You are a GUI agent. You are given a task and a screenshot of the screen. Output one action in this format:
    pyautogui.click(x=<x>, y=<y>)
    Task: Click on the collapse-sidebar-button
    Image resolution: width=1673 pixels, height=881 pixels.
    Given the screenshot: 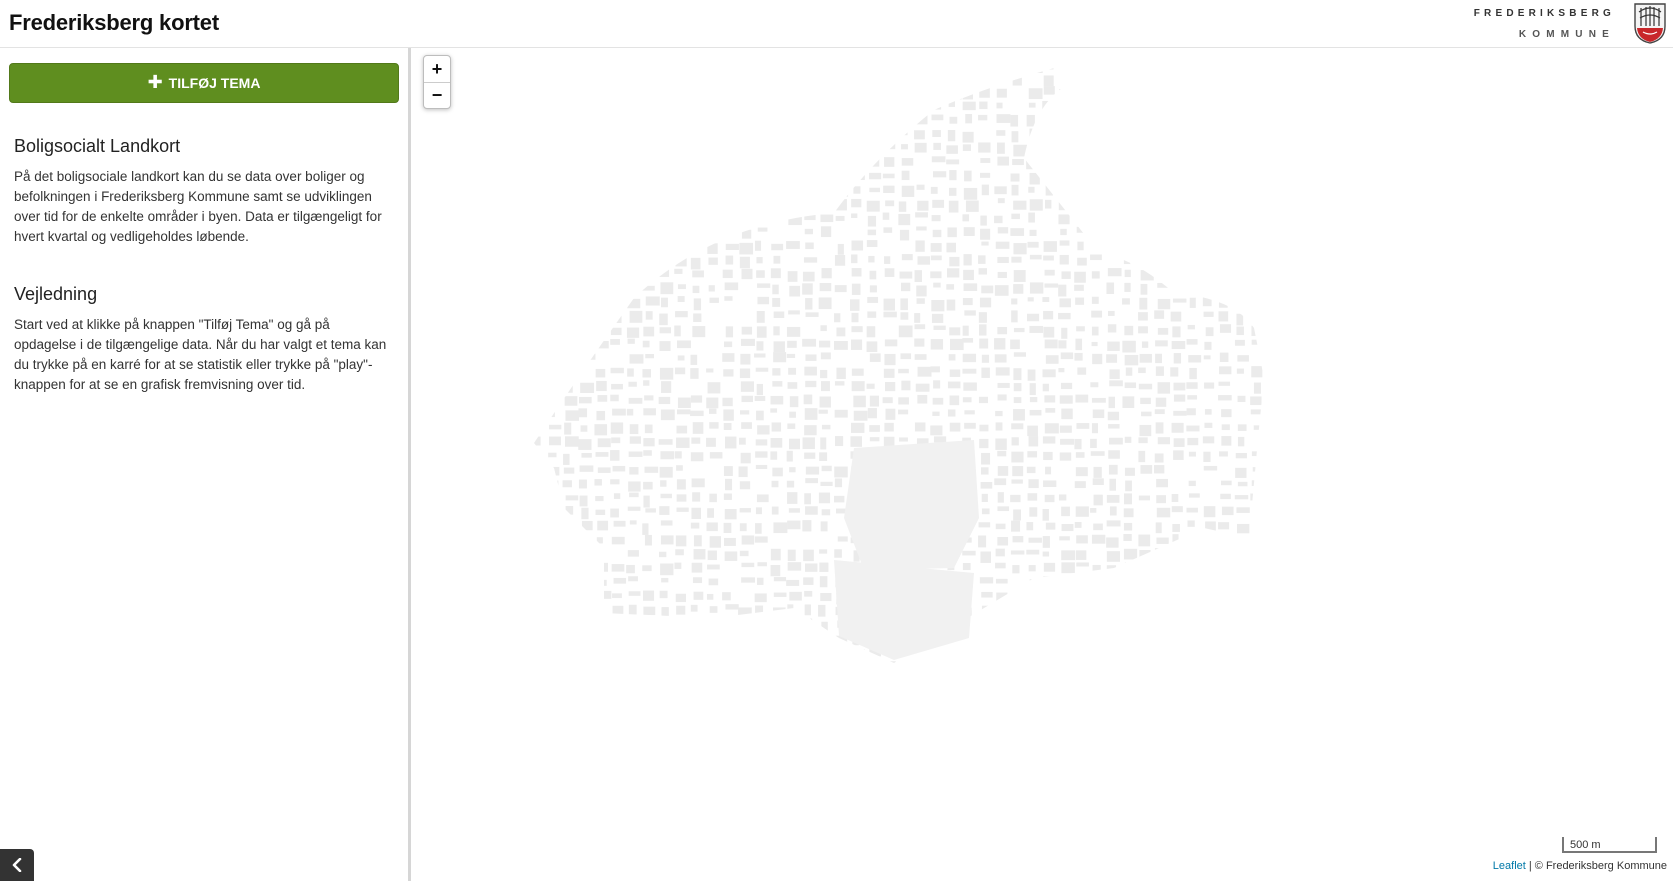 What is the action you would take?
    pyautogui.click(x=17, y=865)
    